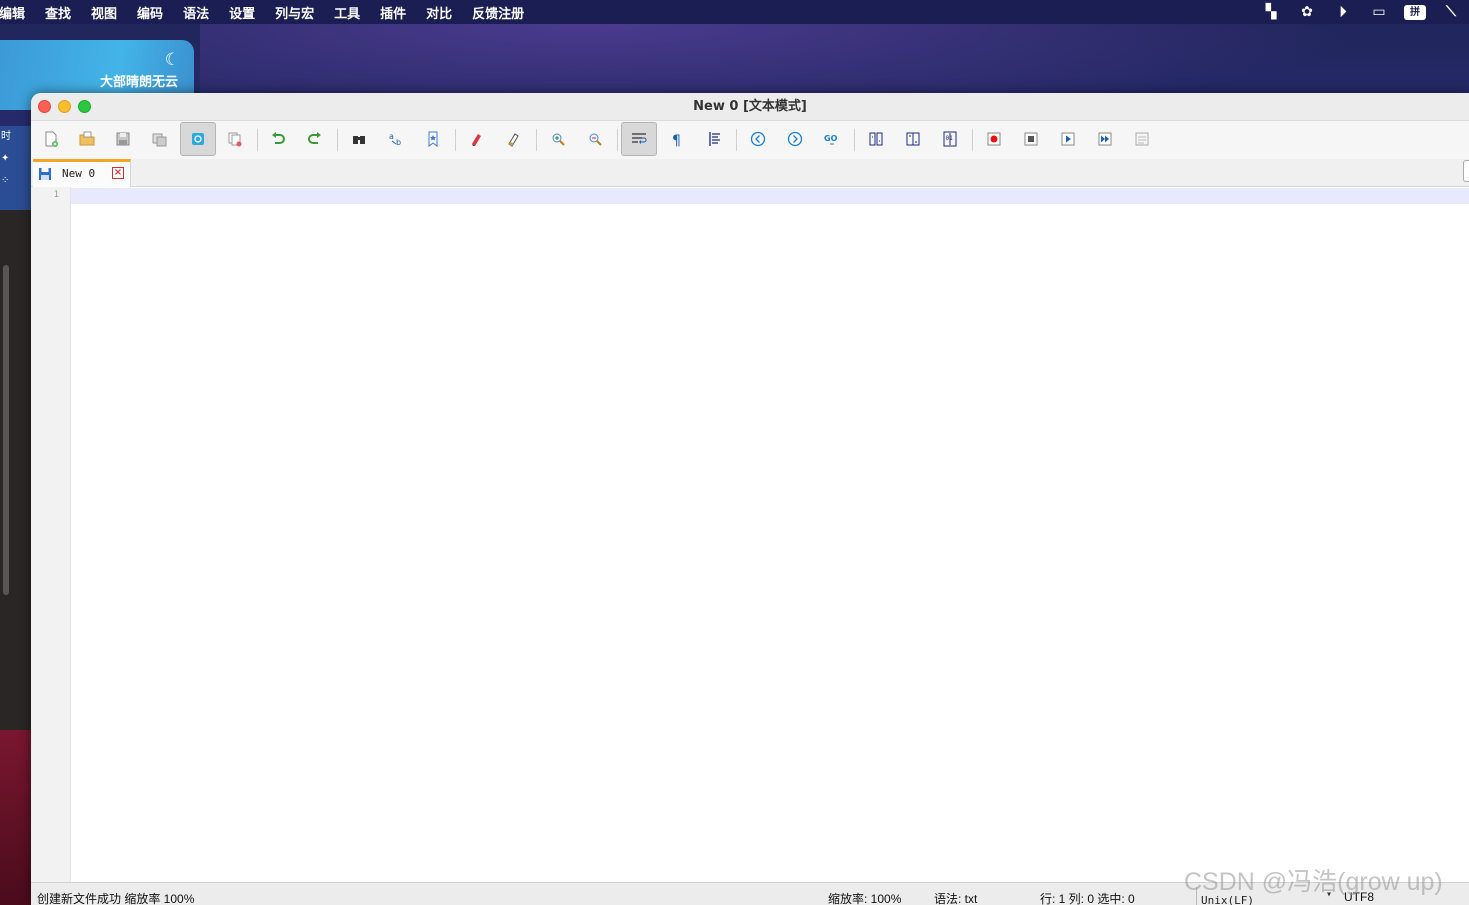 This screenshot has width=1469, height=905. Describe the element at coordinates (6, 430) in the screenshot. I see `background-scrollbar` at that location.